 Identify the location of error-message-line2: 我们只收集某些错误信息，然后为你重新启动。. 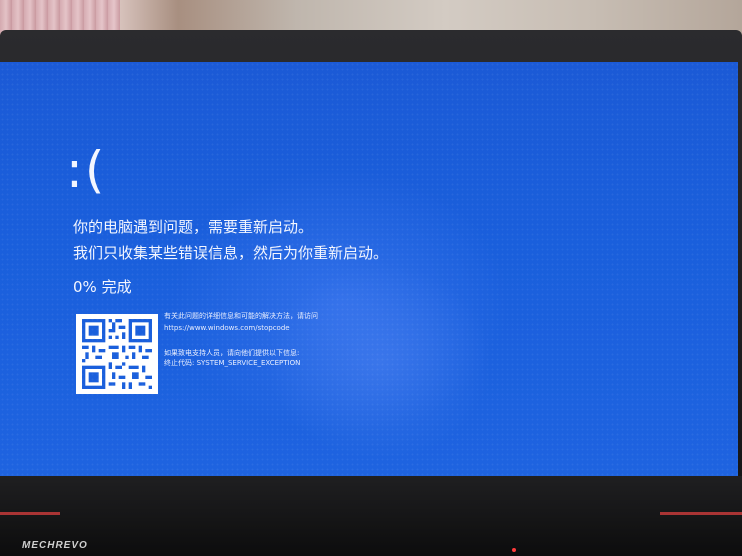
(231, 253).